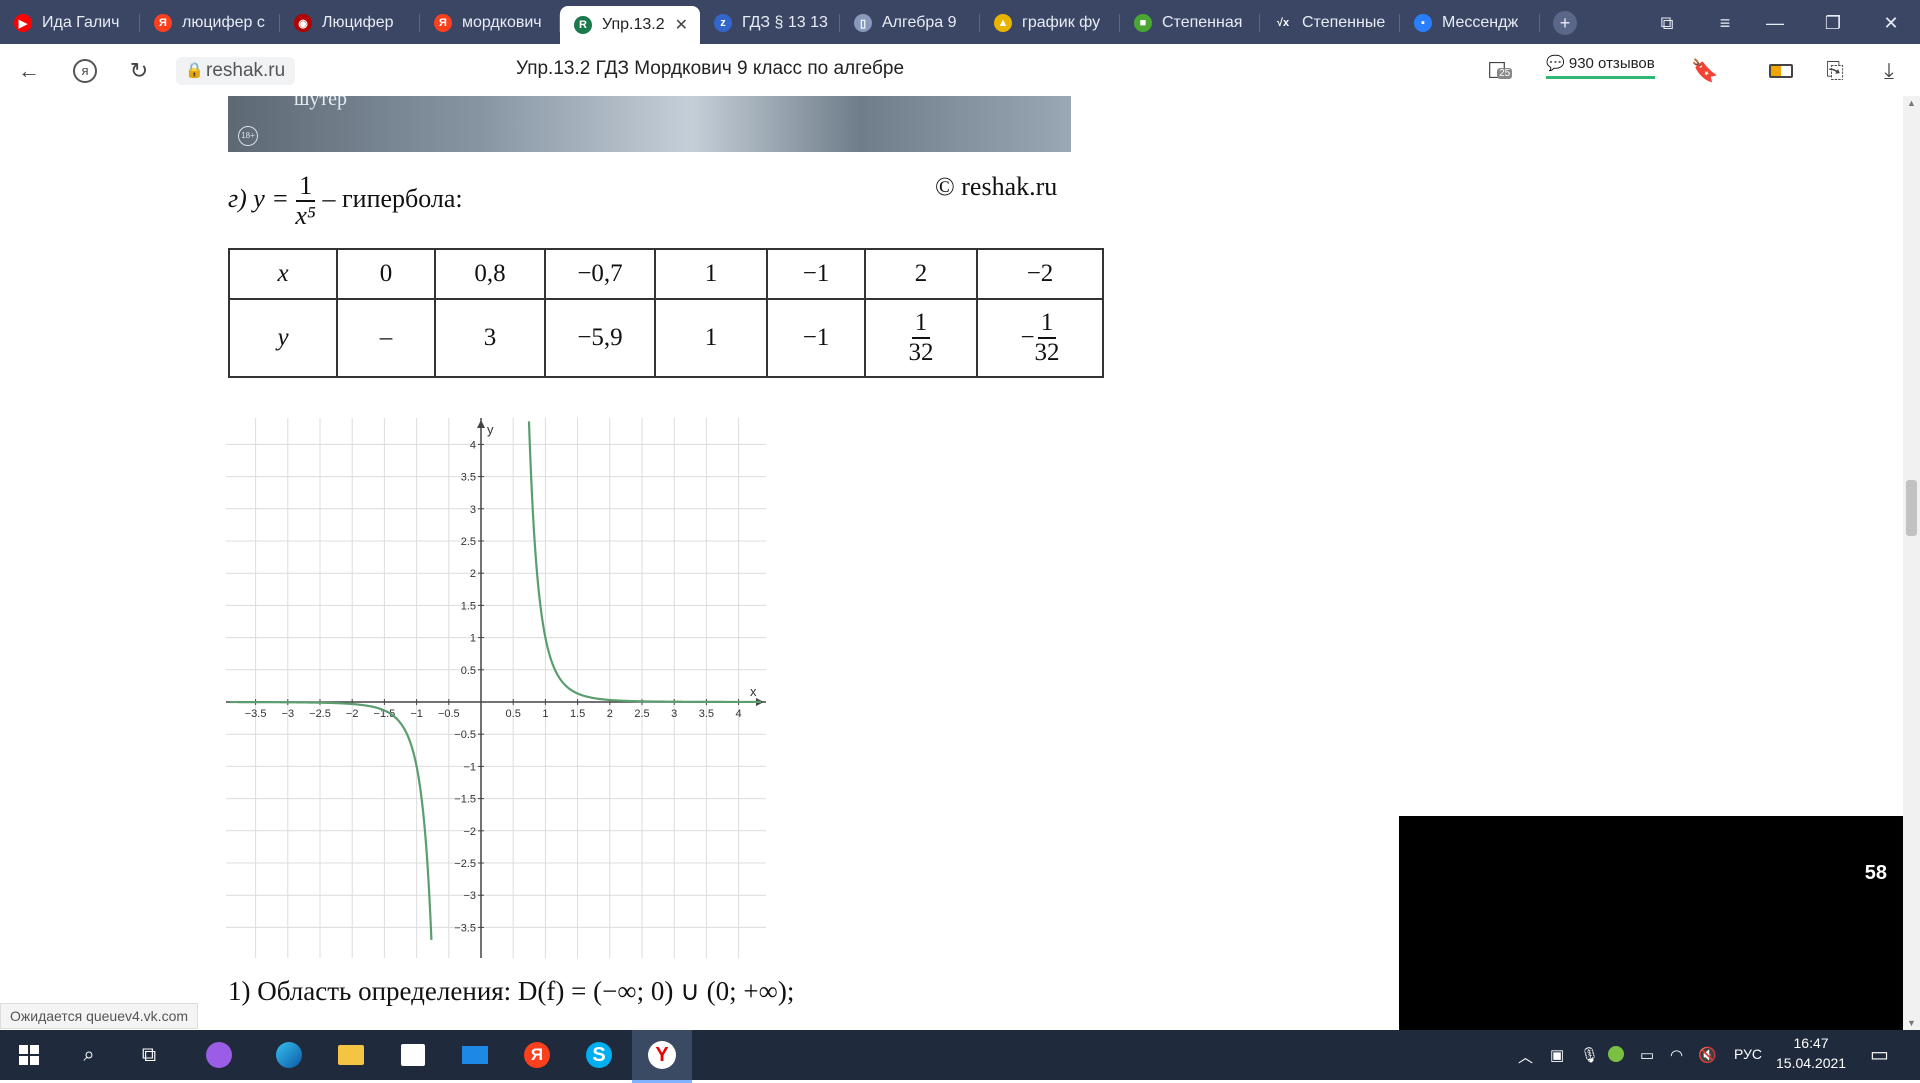 The image size is (1920, 1083). Describe the element at coordinates (358, 22) in the screenshot. I see `tab-title: Люцифер` at that location.